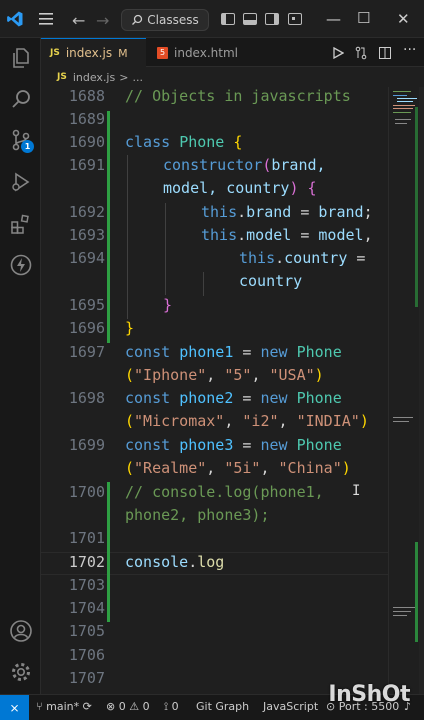 Image resolution: width=424 pixels, height=720 pixels. I want to click on line-number: 1689, so click(86, 119).